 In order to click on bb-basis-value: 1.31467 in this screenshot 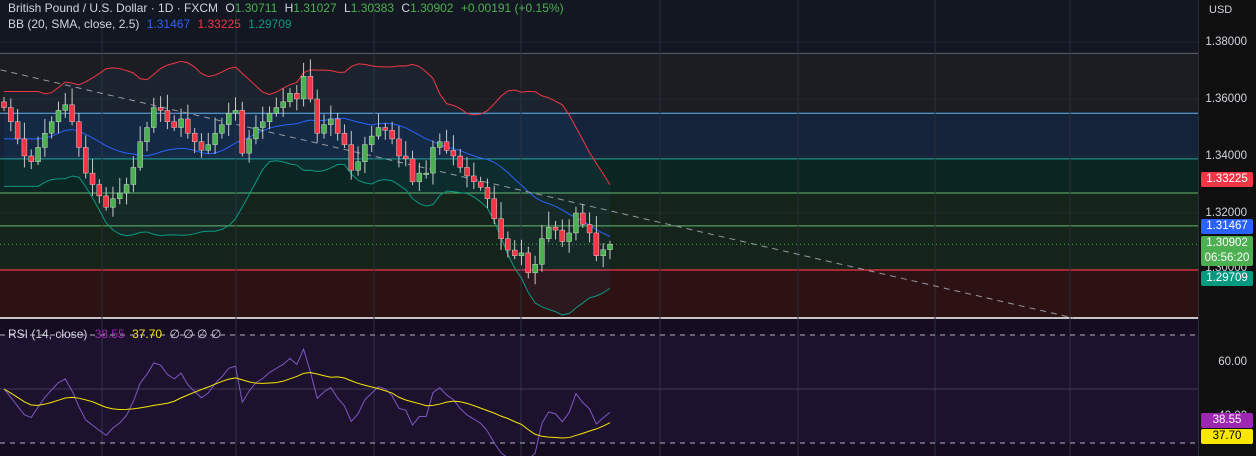, I will do `click(168, 24)`.